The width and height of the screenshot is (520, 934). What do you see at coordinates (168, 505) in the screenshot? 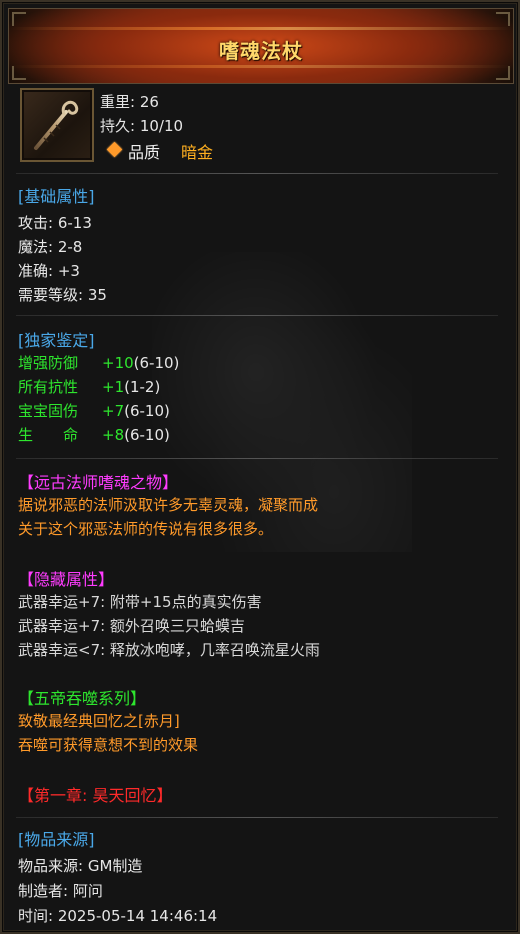
I see `lore-line: 据说邪恶的法师汲取许多无辜灵魂，凝聚而成` at bounding box center [168, 505].